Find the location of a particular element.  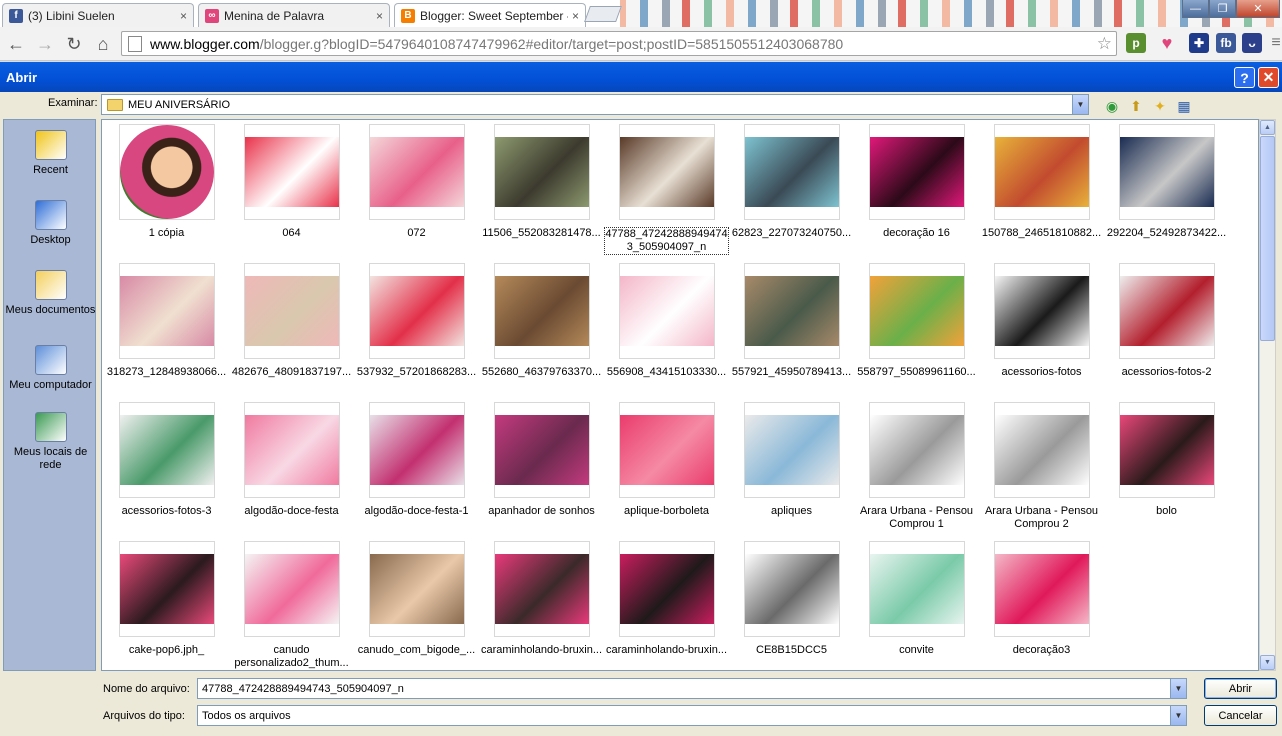

file-item: decoração 16 is located at coordinates (916, 189).